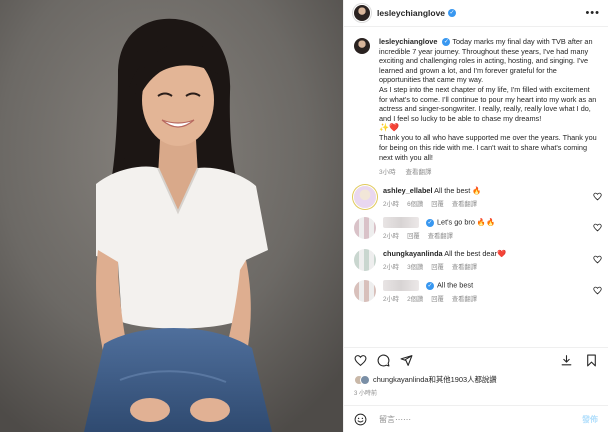 Image resolution: width=608 pixels, height=432 pixels. What do you see at coordinates (592, 13) in the screenshot?
I see `more-options-icon: •••` at bounding box center [592, 13].